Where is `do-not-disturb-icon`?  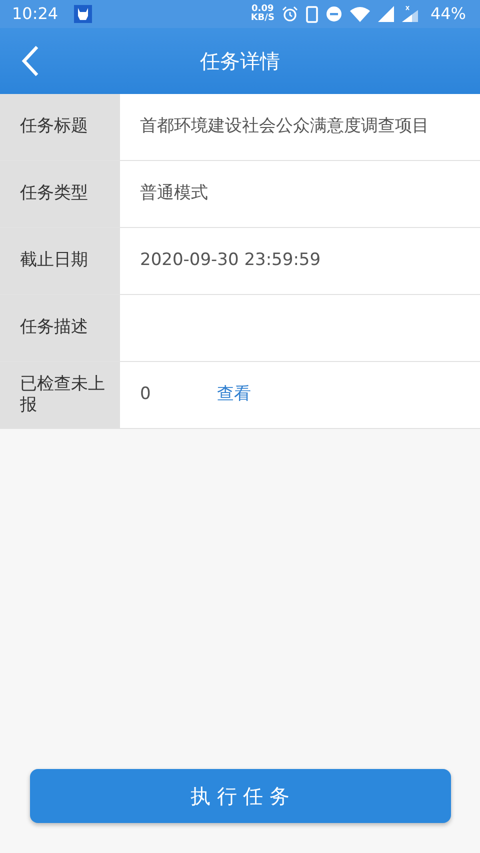 do-not-disturb-icon is located at coordinates (334, 14).